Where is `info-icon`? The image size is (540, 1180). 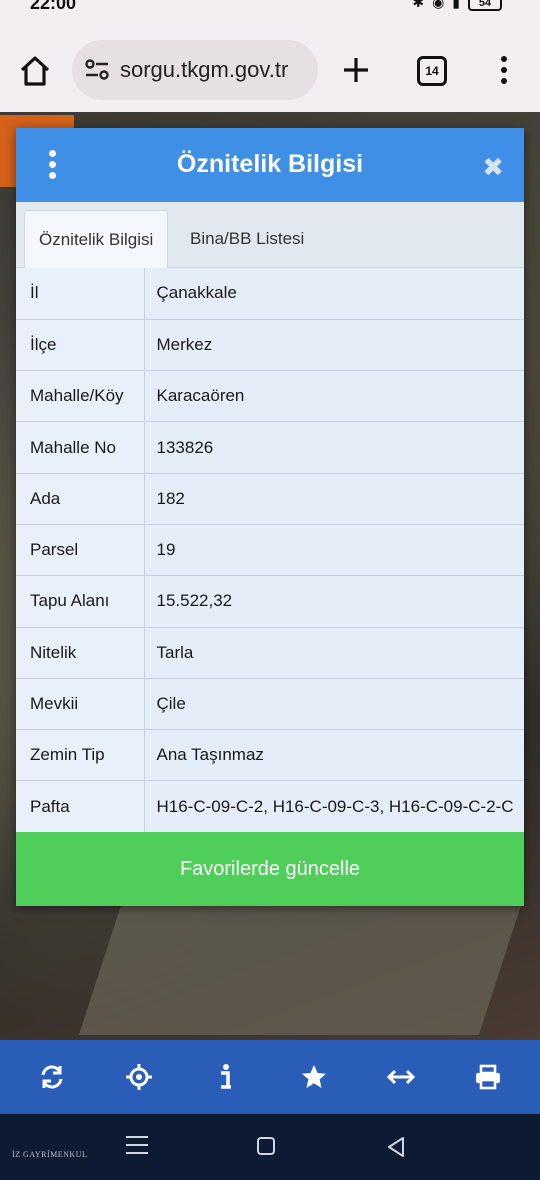
info-icon is located at coordinates (226, 1077).